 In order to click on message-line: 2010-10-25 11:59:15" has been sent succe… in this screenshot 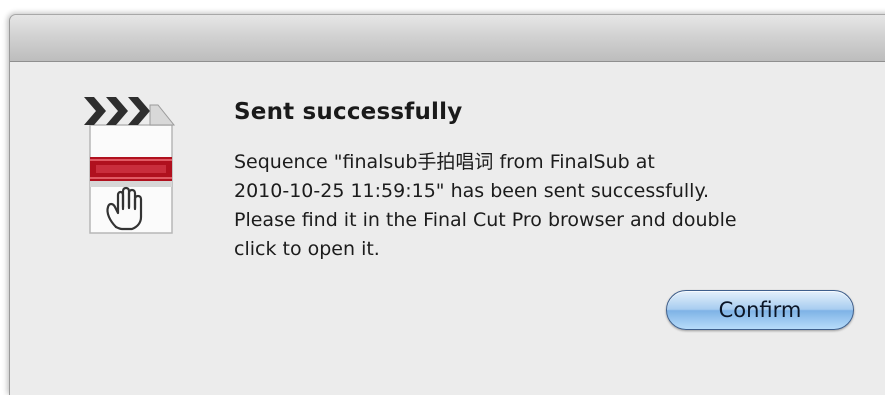, I will do `click(472, 191)`.